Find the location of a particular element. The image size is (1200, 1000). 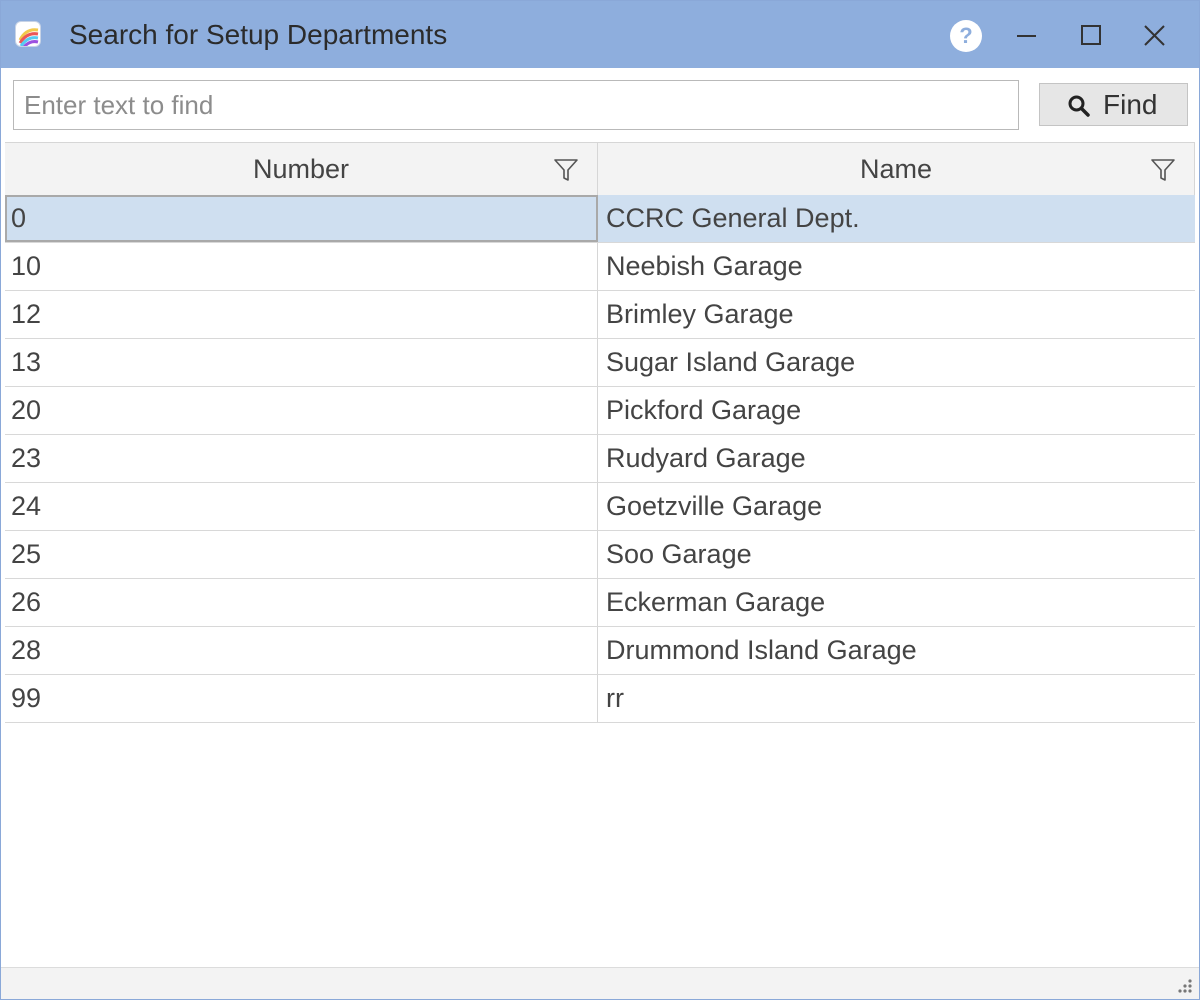

table-row: 25 Soo Garage is located at coordinates (600, 555).